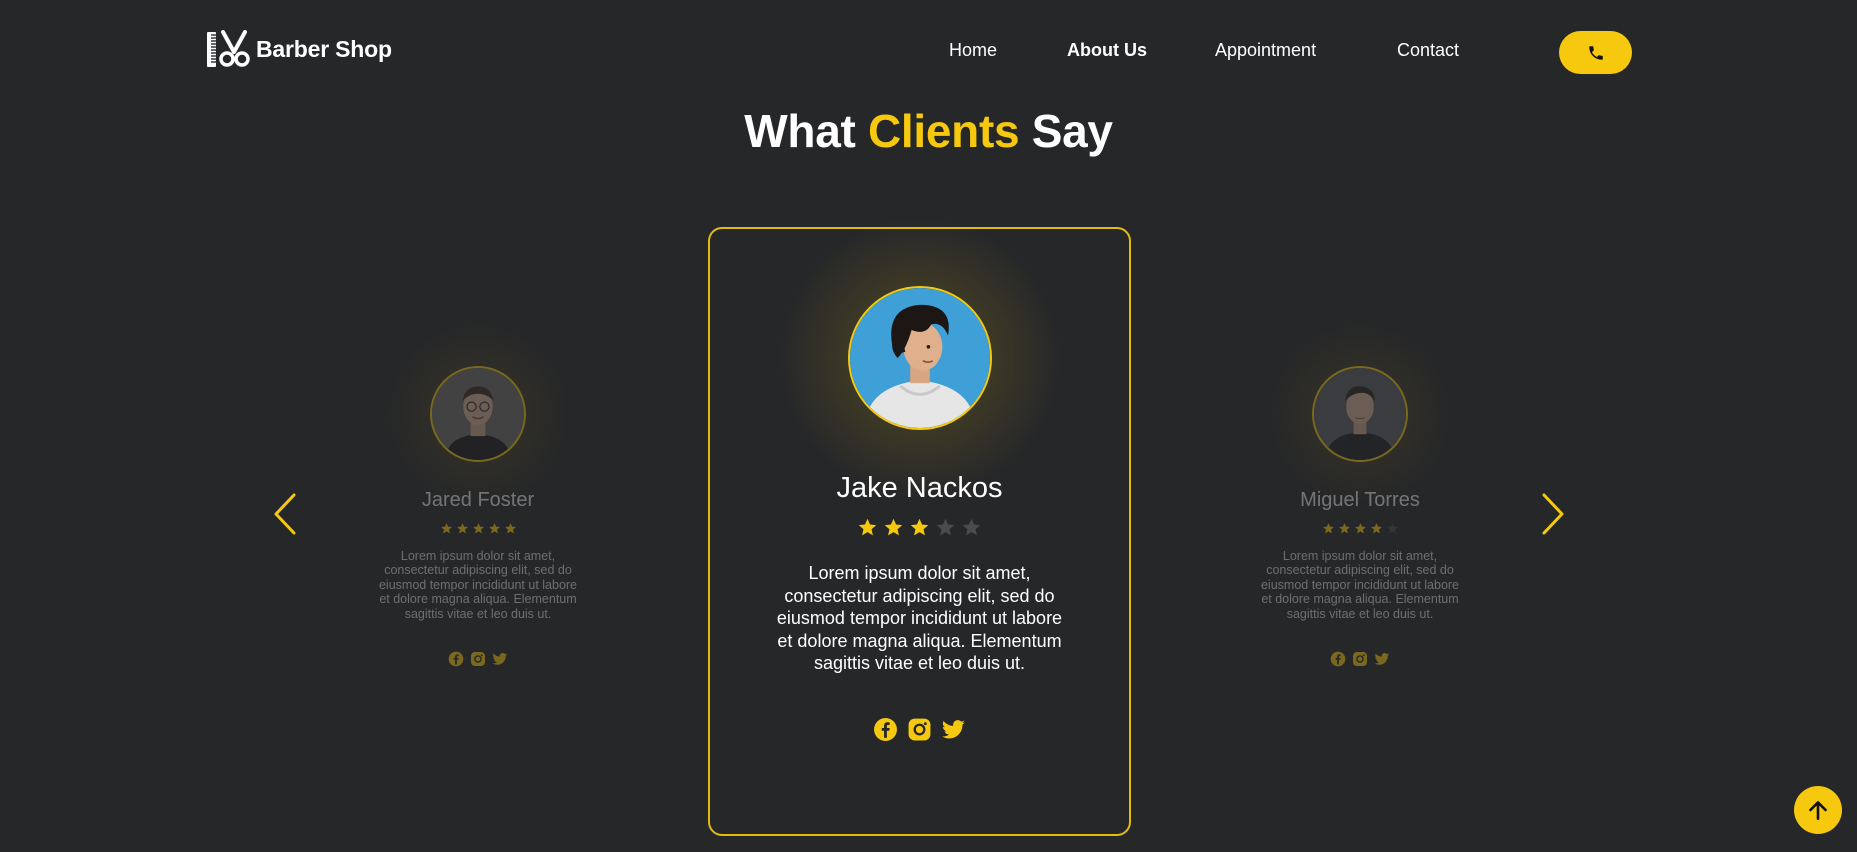  I want to click on chevron-right-icon, so click(1553, 514).